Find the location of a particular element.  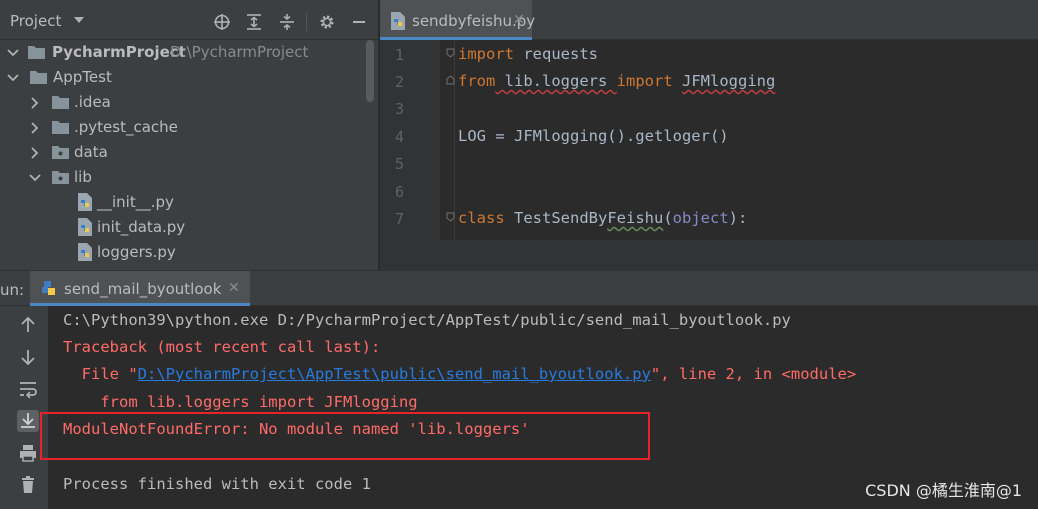

tree-item-label: .pytest_cache is located at coordinates (126, 127).